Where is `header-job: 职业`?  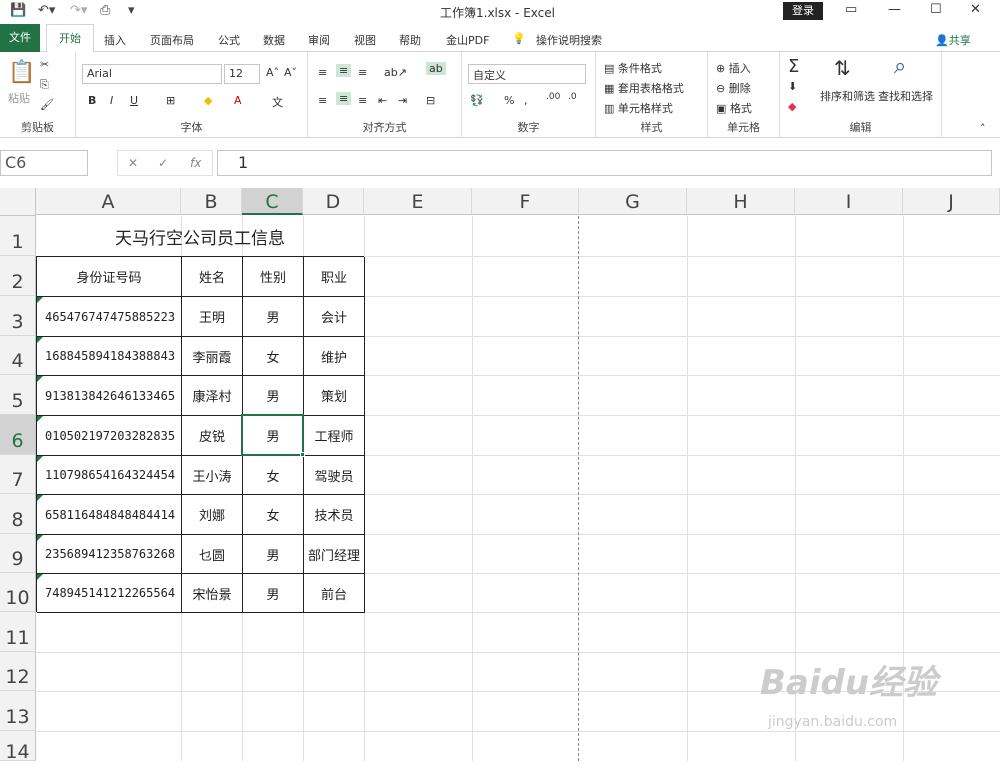
header-job: 职业 is located at coordinates (334, 277).